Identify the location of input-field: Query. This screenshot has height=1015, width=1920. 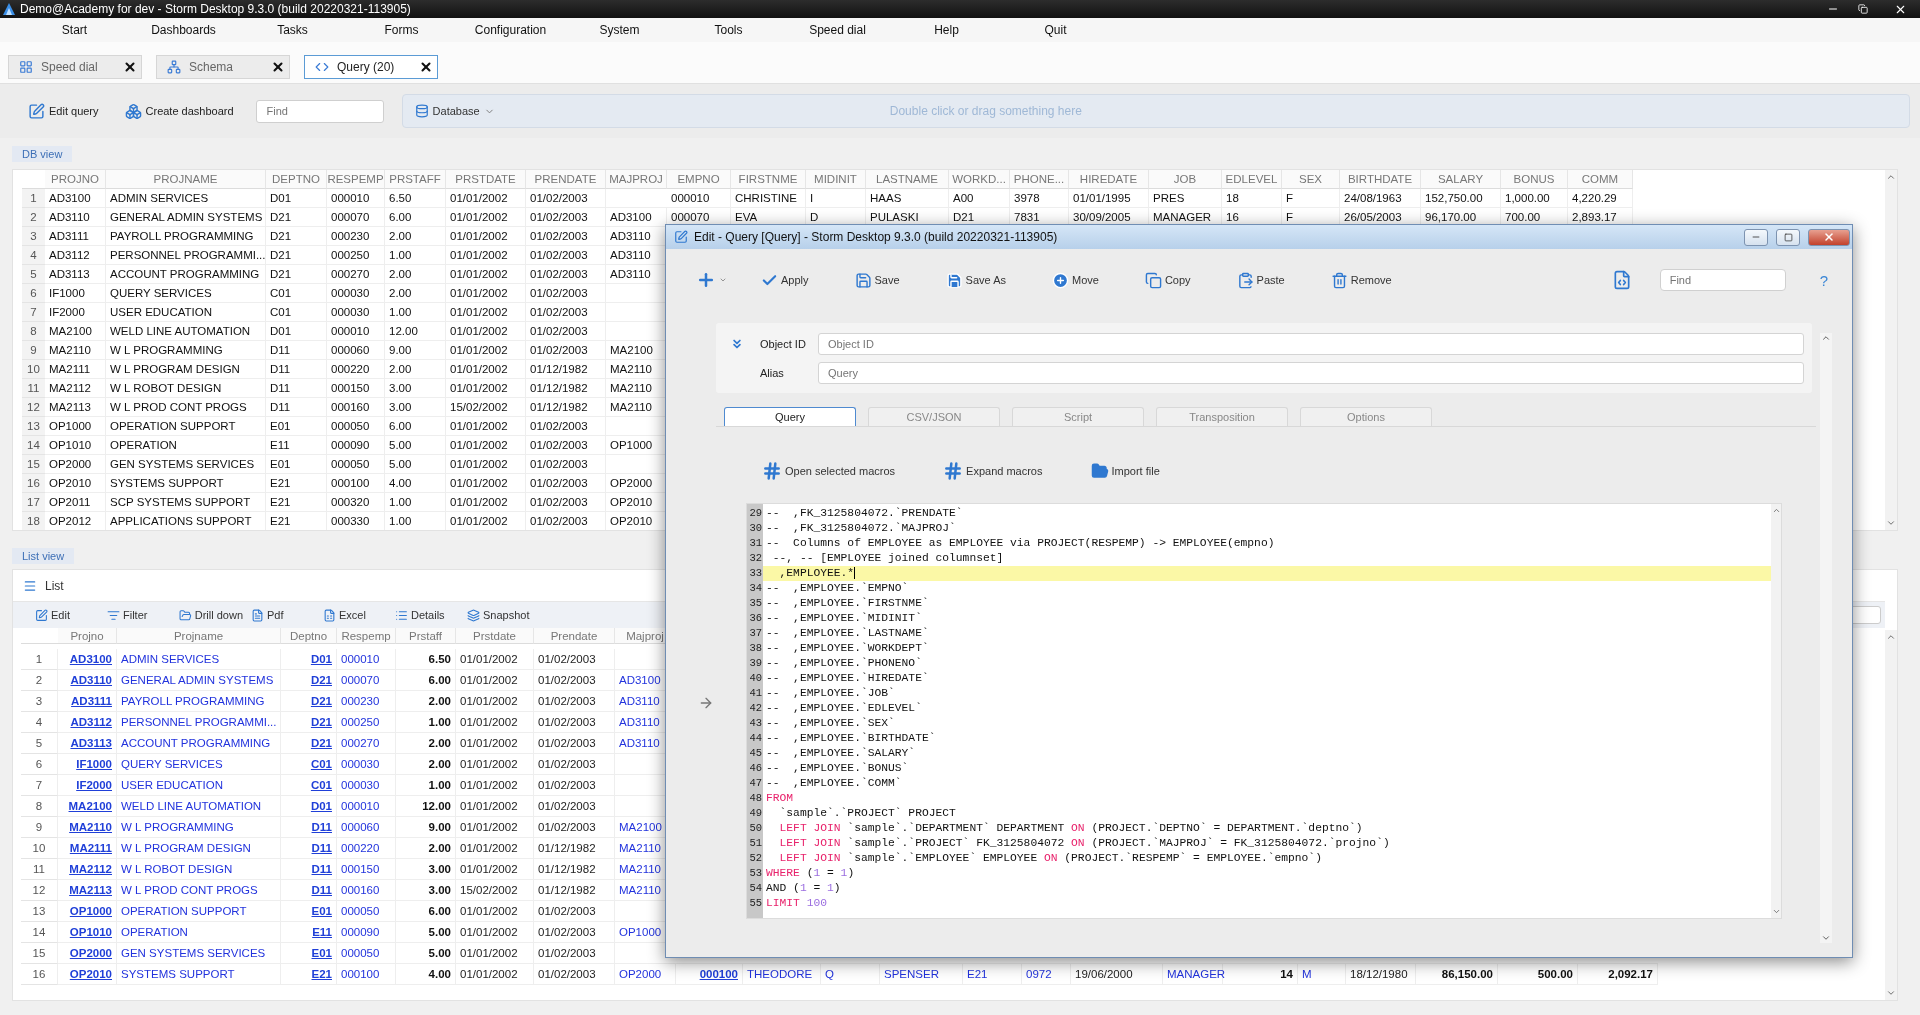
(1311, 373).